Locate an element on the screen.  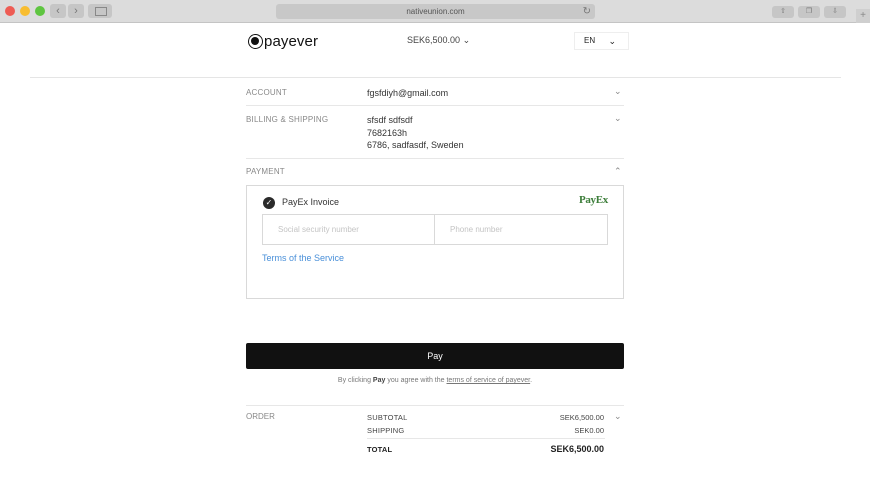
payever-logo-mark is located at coordinates (255, 41).